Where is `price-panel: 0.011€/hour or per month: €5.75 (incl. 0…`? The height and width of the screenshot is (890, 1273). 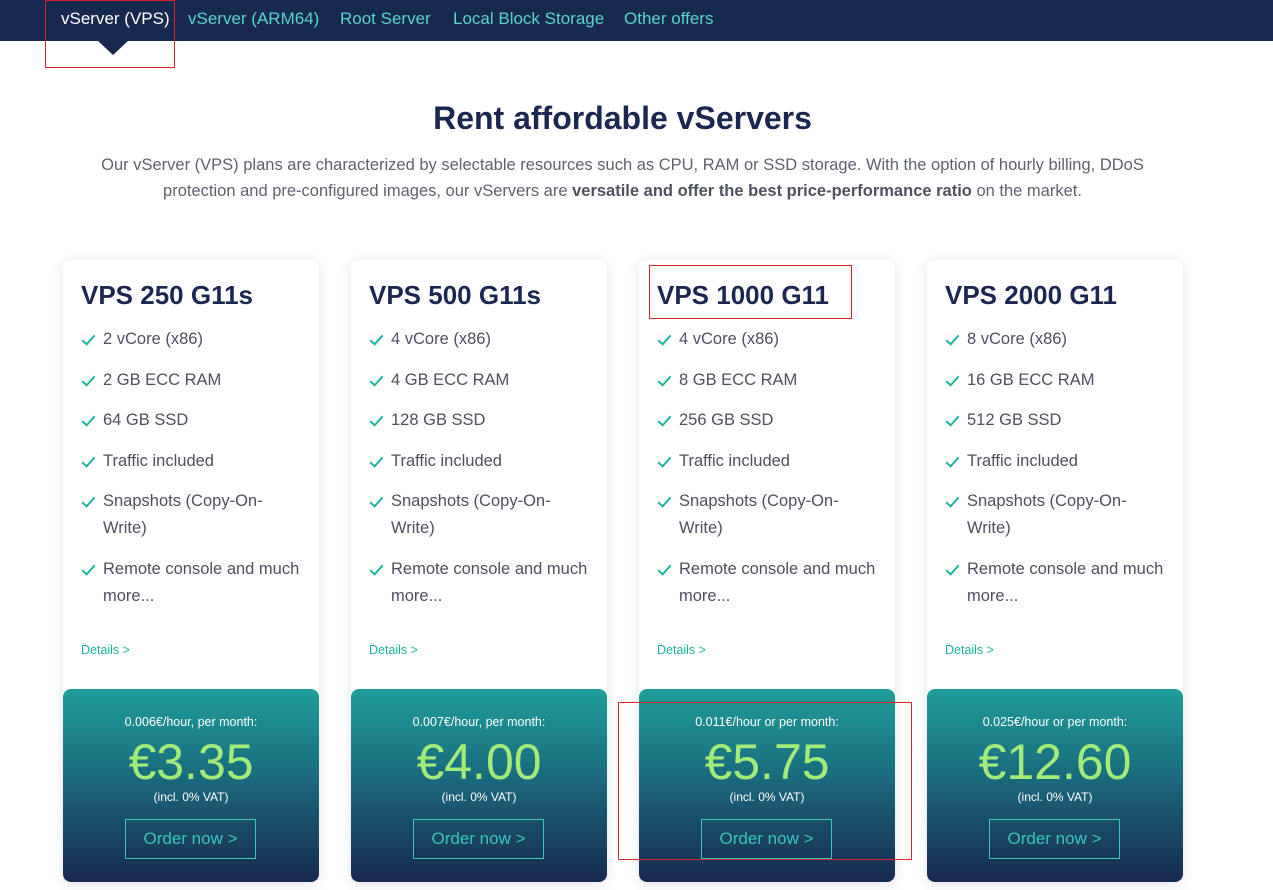 price-panel: 0.011€/hour or per month: €5.75 (incl. 0… is located at coordinates (767, 785).